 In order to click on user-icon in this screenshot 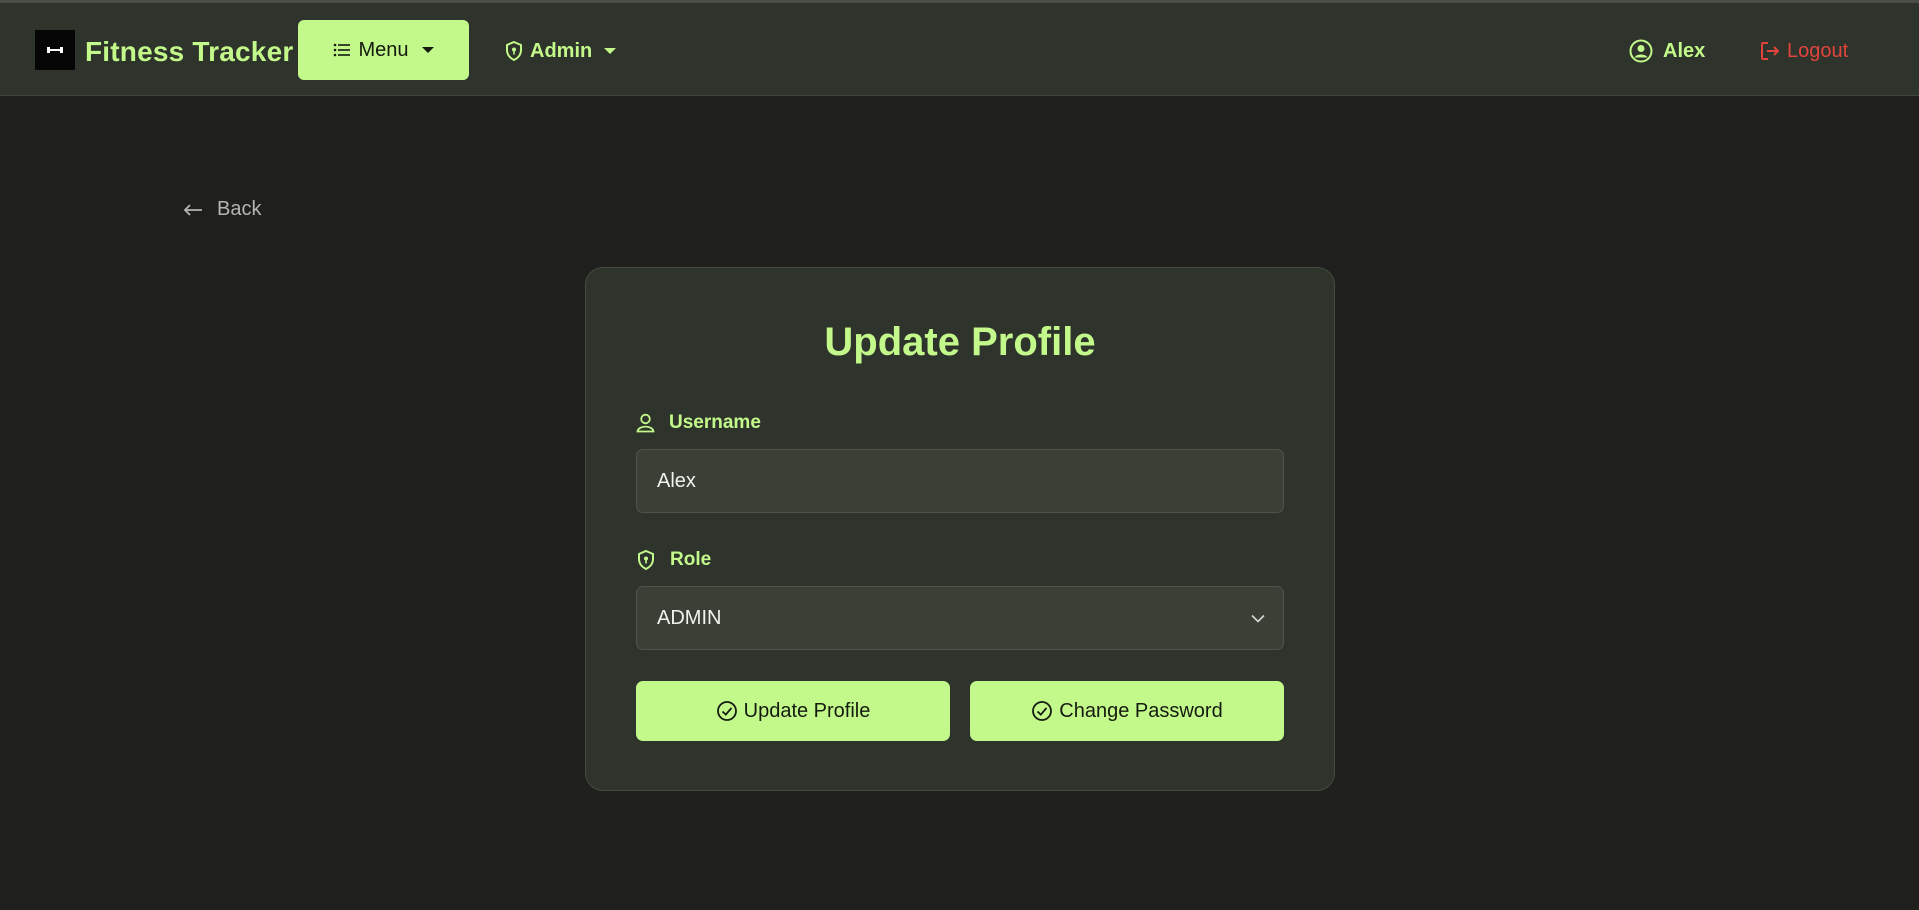, I will do `click(645, 423)`.